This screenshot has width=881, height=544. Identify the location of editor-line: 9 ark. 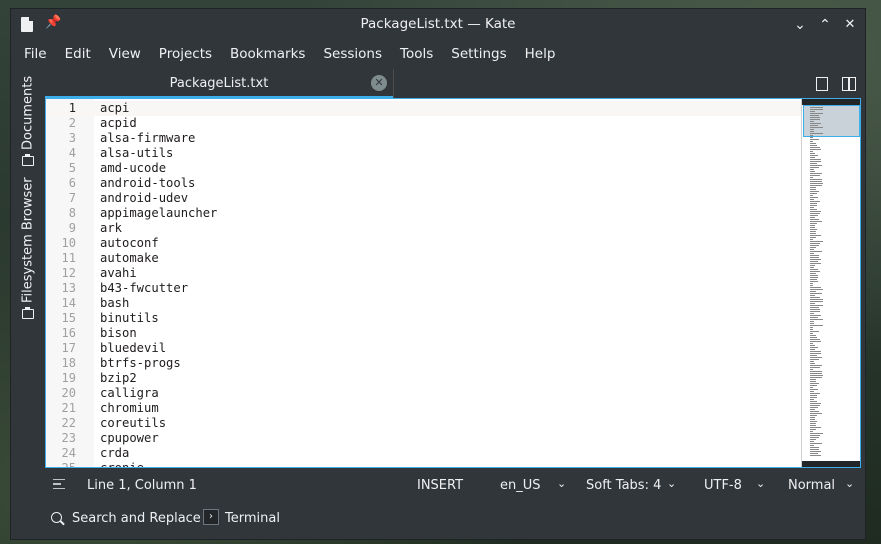
(423, 228).